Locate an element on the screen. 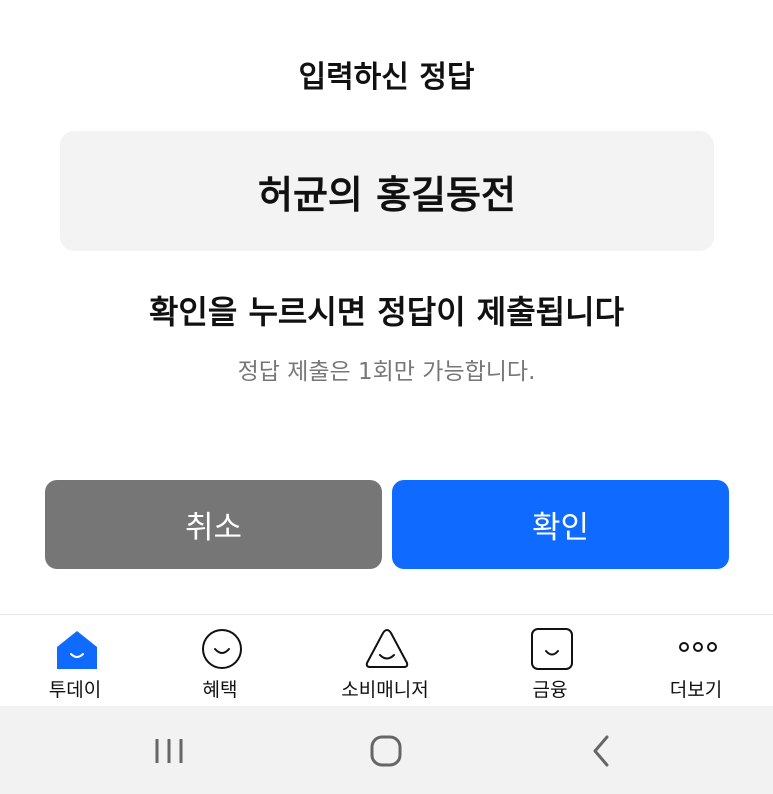  nav-label: 소비매니저 is located at coordinates (385, 690).